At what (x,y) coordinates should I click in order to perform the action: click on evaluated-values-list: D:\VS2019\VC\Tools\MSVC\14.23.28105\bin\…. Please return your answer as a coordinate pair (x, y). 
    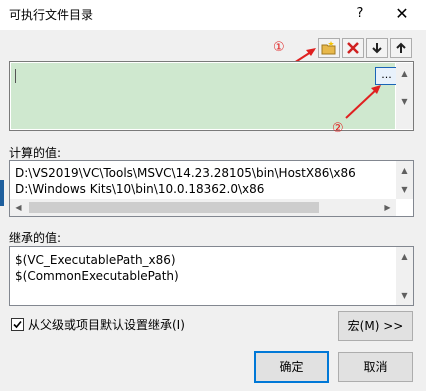
    Looking at the image, I should click on (211, 188).